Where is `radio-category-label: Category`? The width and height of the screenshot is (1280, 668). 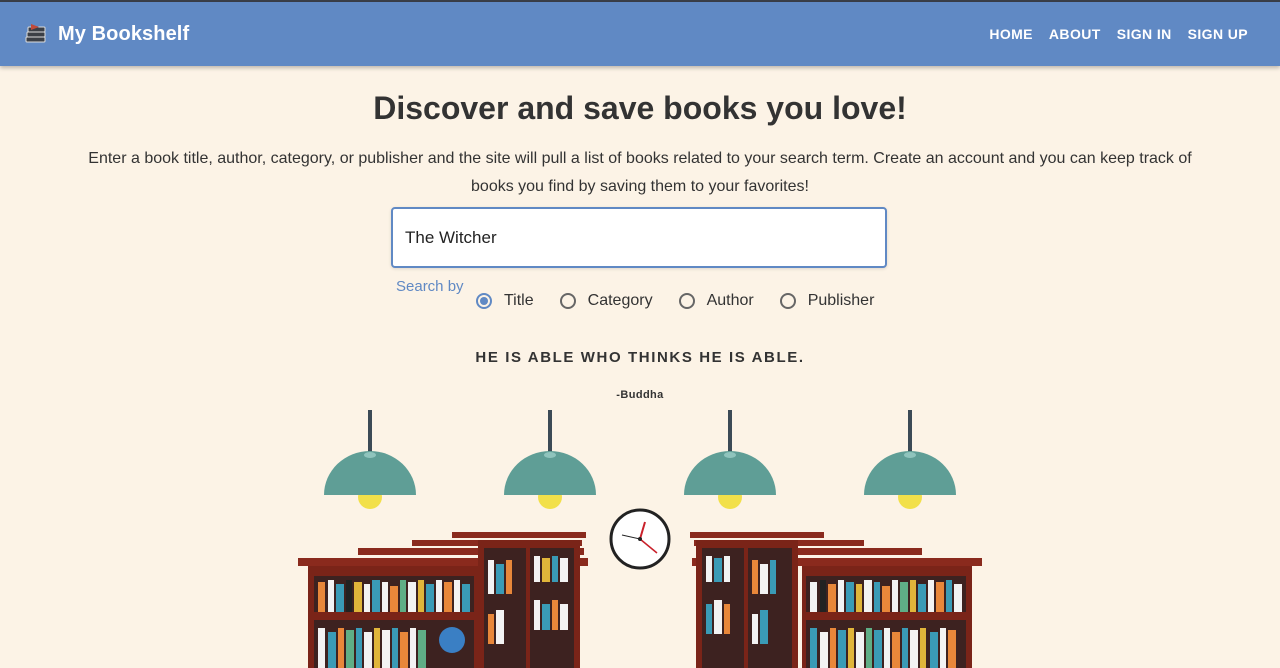
radio-category-label: Category is located at coordinates (620, 300).